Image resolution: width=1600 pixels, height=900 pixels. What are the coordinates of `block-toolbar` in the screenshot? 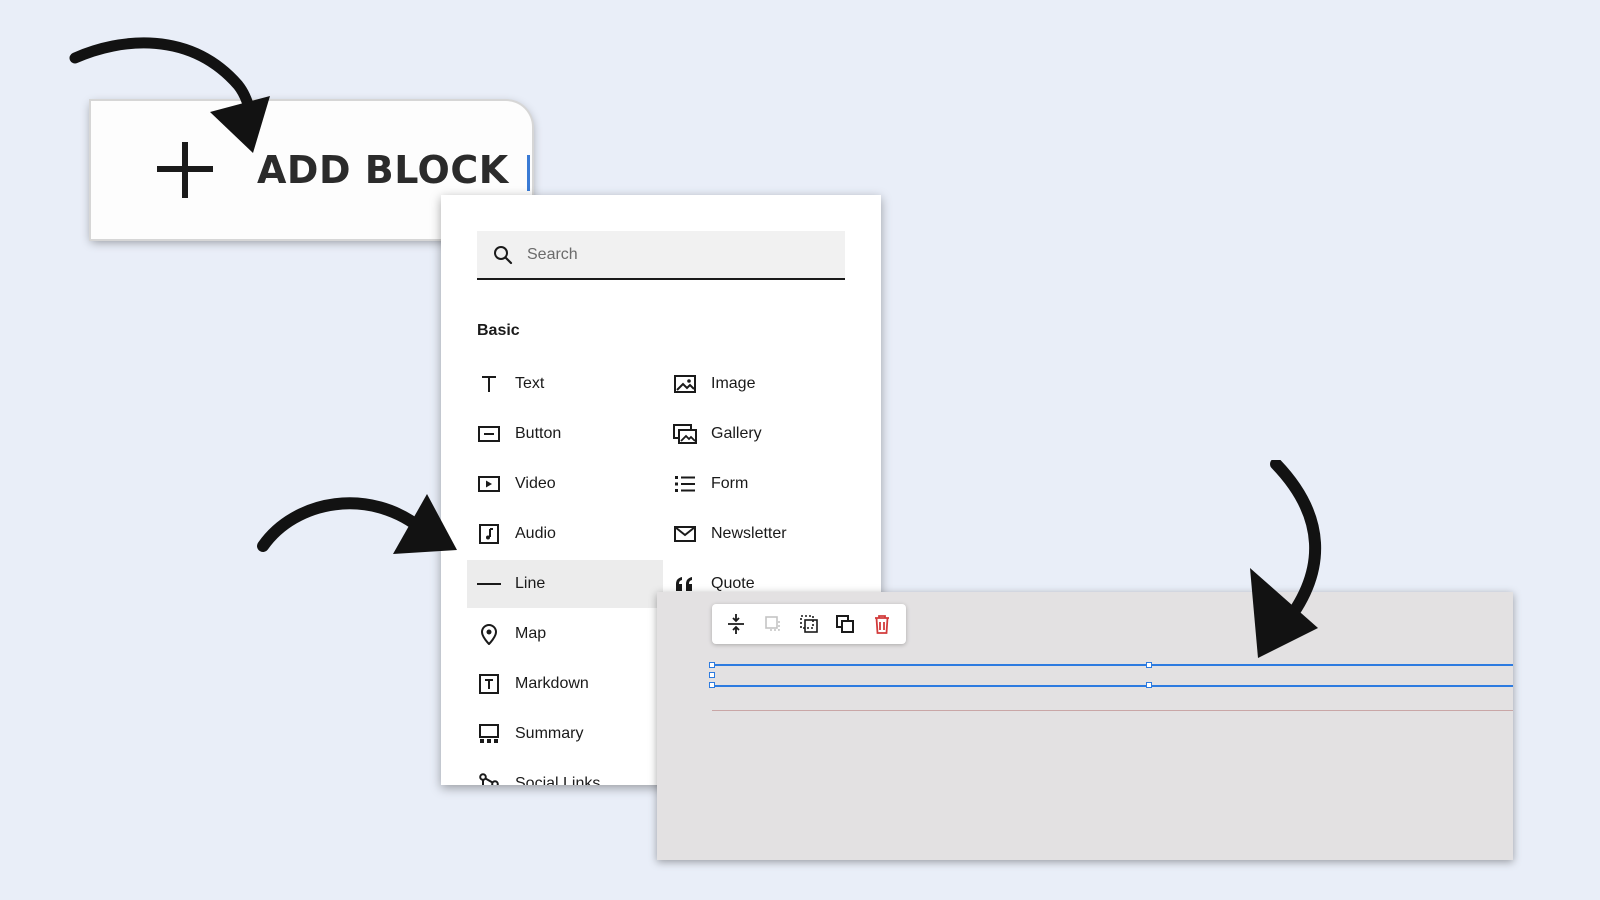 It's located at (809, 624).